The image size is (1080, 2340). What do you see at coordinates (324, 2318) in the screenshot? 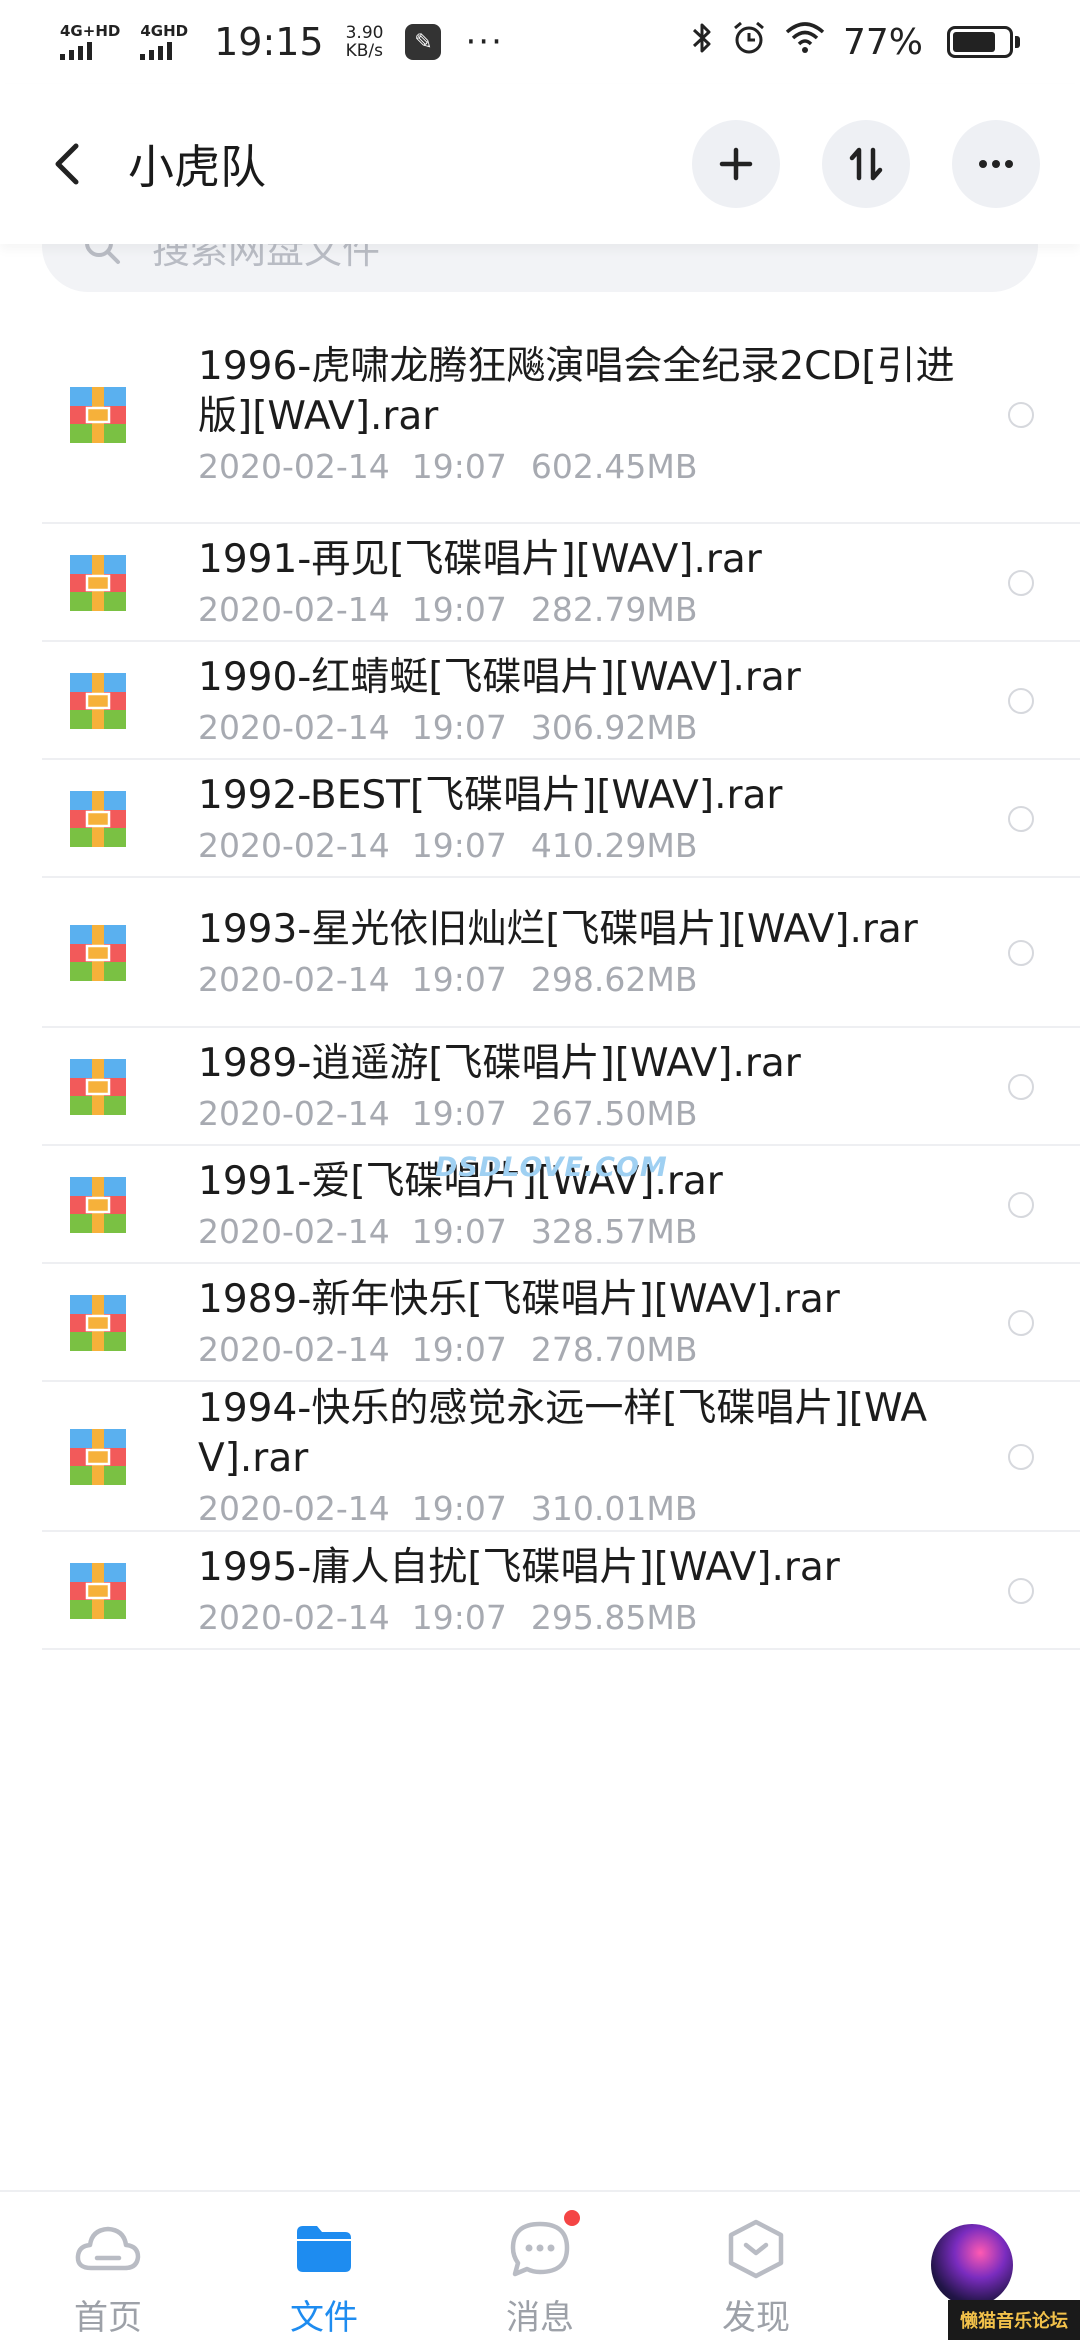
I see `nav-files-label: 文件` at bounding box center [324, 2318].